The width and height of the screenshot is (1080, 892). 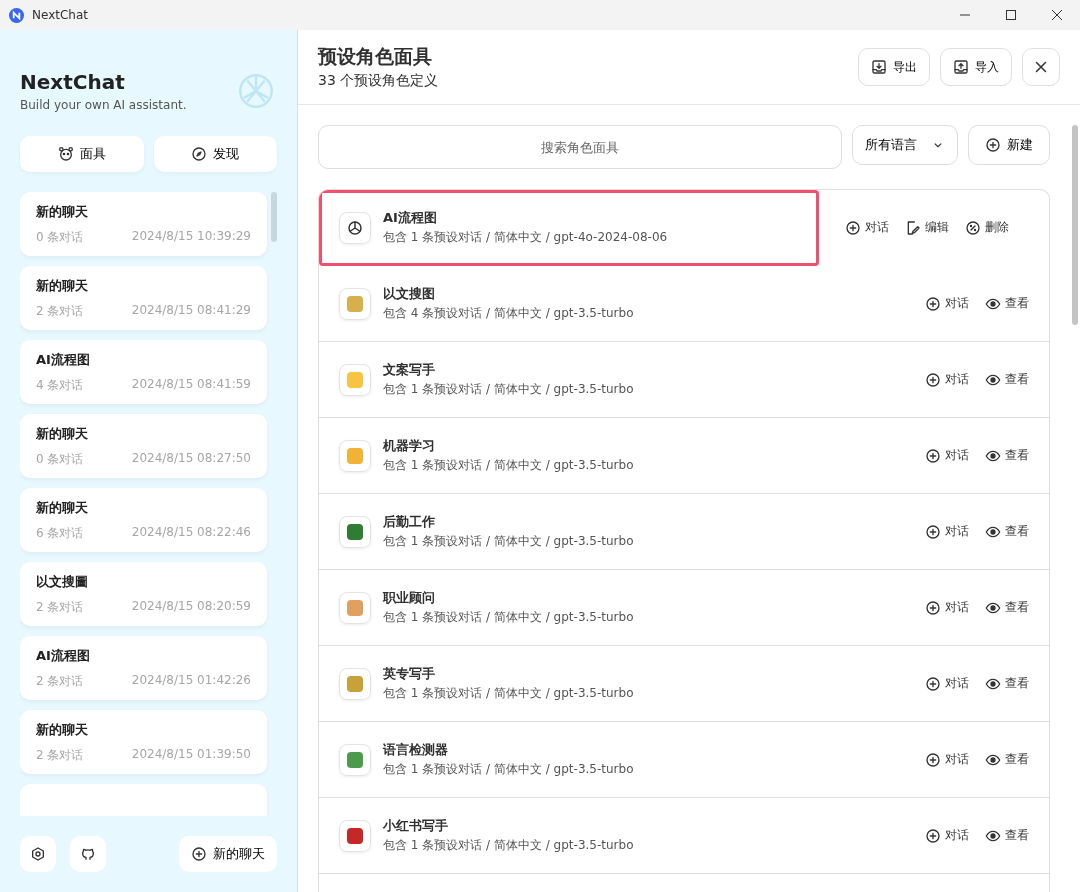 I want to click on import-button: 导入, so click(x=976, y=67).